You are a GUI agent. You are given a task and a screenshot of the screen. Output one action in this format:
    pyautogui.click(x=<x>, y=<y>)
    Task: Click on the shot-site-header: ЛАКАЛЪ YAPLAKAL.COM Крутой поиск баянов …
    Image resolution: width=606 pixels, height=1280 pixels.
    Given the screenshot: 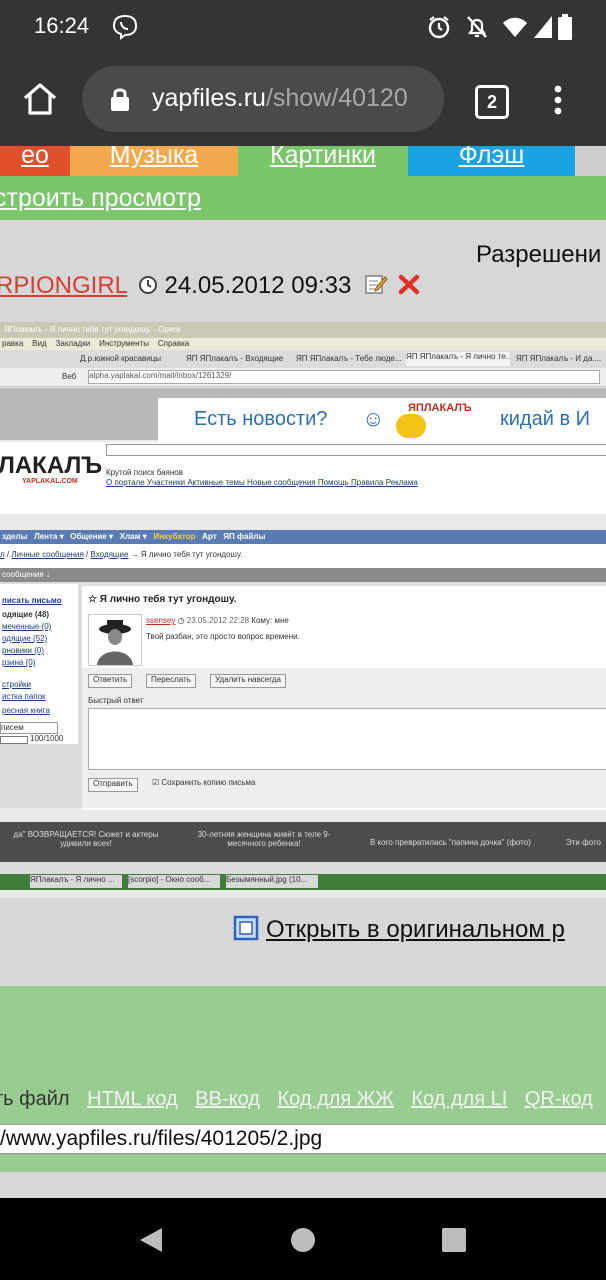 What is the action you would take?
    pyautogui.click(x=303, y=478)
    